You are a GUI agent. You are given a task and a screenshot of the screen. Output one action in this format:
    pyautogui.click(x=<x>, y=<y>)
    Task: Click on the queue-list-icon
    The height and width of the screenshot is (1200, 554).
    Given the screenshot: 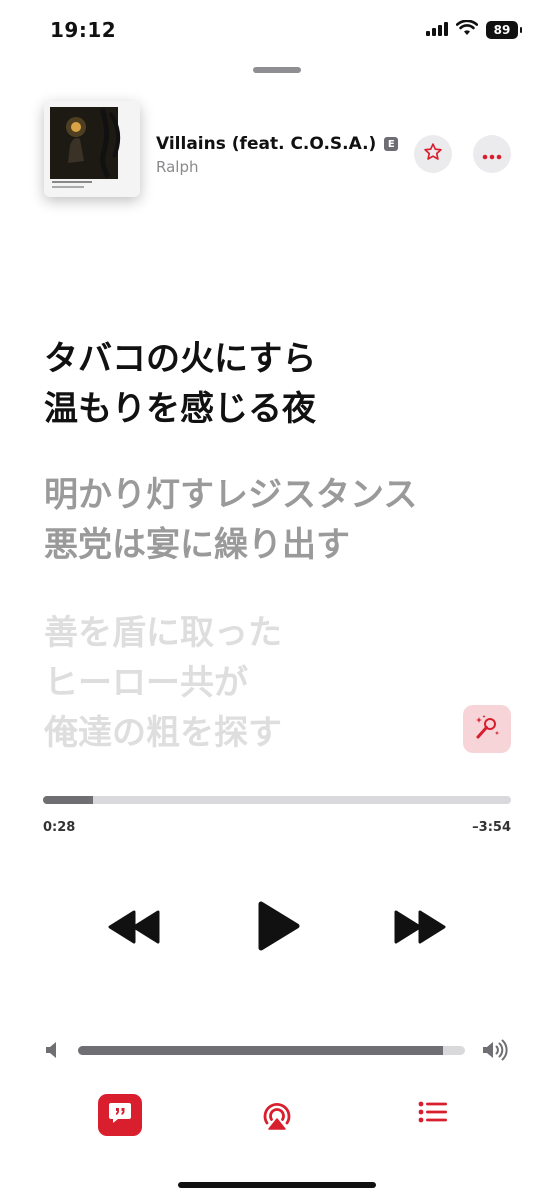 What is the action you would take?
    pyautogui.click(x=433, y=1114)
    